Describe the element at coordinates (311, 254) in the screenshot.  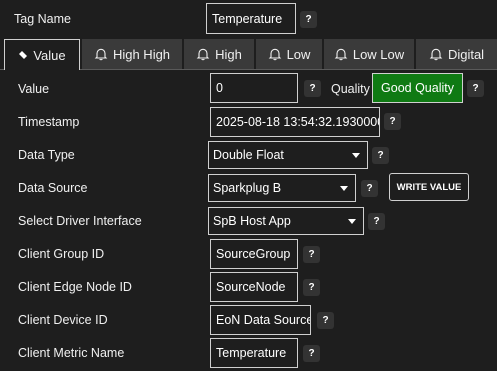
I see `client-group-id-help-icon: ?` at that location.